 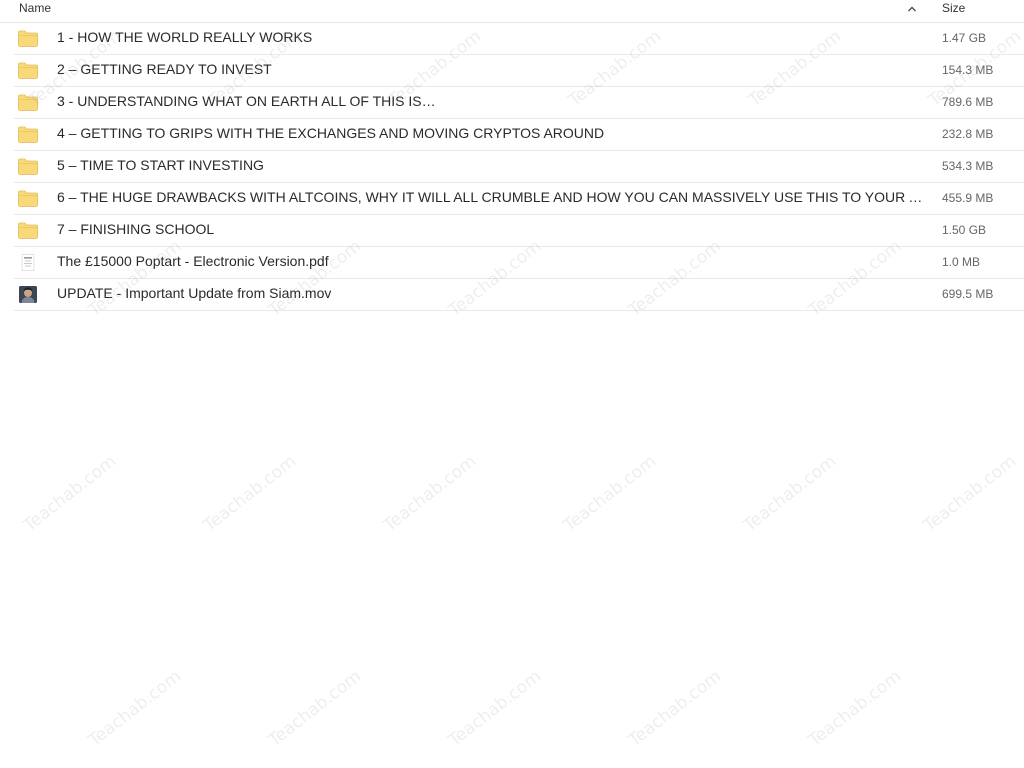 What do you see at coordinates (964, 230) in the screenshot?
I see `file-size: 1.50 GB` at bounding box center [964, 230].